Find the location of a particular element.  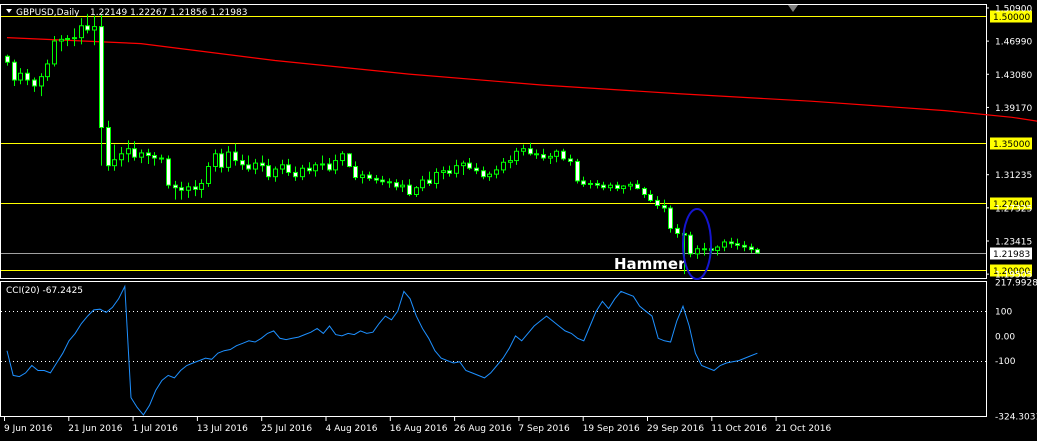

cci-tick-label: 217.9928 is located at coordinates (1016, 284).